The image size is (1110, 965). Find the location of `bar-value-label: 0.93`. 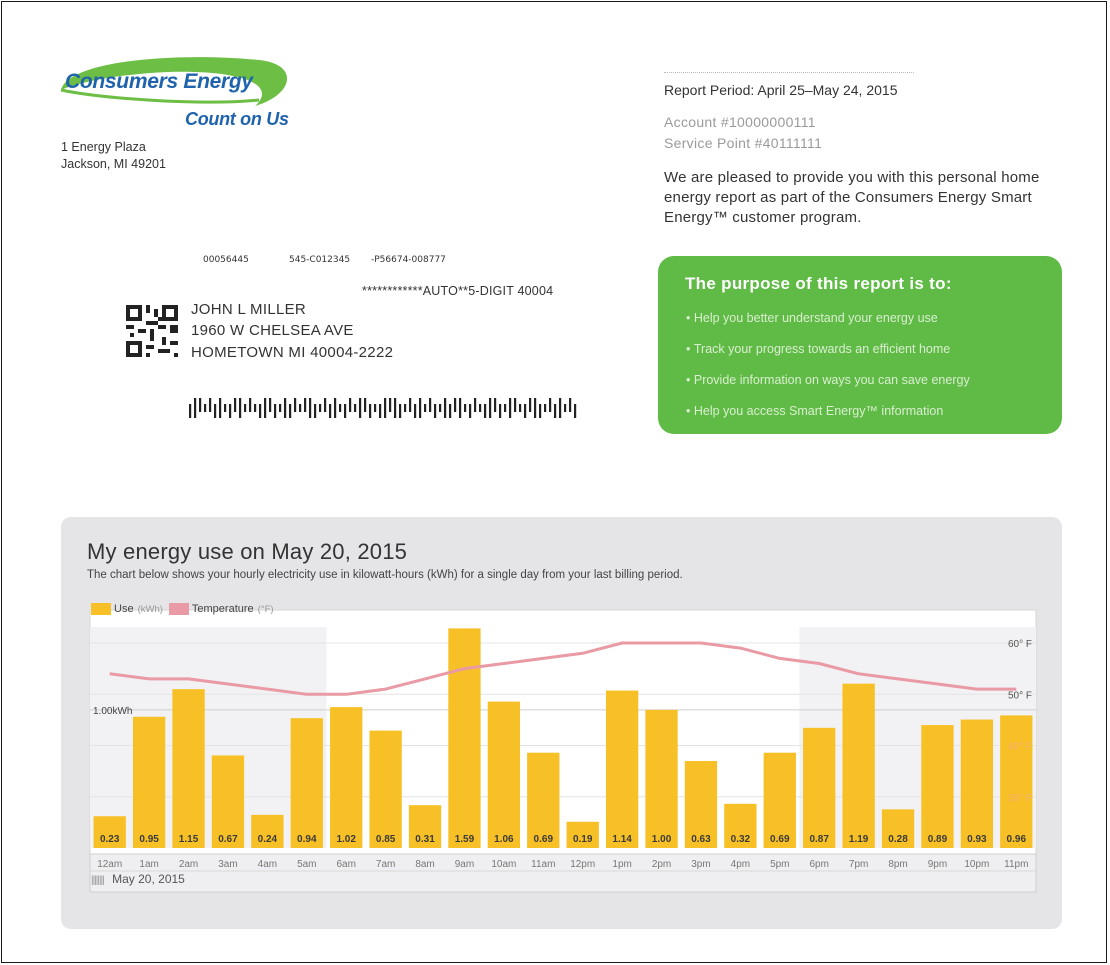

bar-value-label: 0.93 is located at coordinates (977, 839).